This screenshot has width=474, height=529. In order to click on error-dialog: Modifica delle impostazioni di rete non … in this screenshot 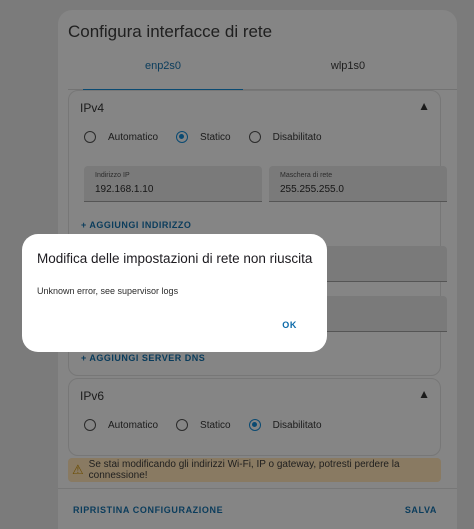, I will do `click(174, 293)`.